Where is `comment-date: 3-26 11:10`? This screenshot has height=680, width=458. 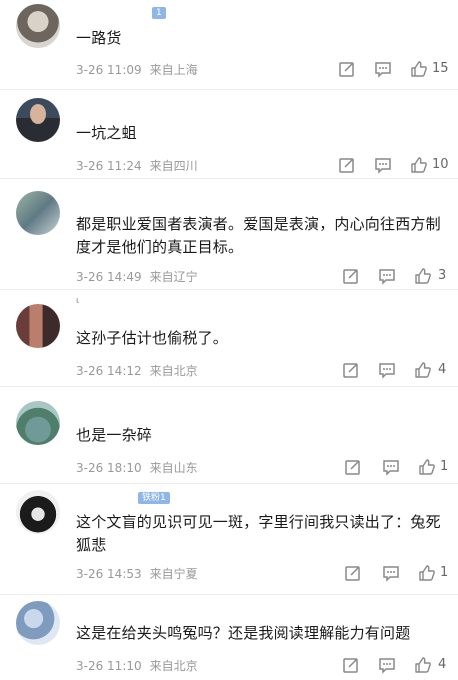
comment-date: 3-26 11:10 is located at coordinates (109, 666).